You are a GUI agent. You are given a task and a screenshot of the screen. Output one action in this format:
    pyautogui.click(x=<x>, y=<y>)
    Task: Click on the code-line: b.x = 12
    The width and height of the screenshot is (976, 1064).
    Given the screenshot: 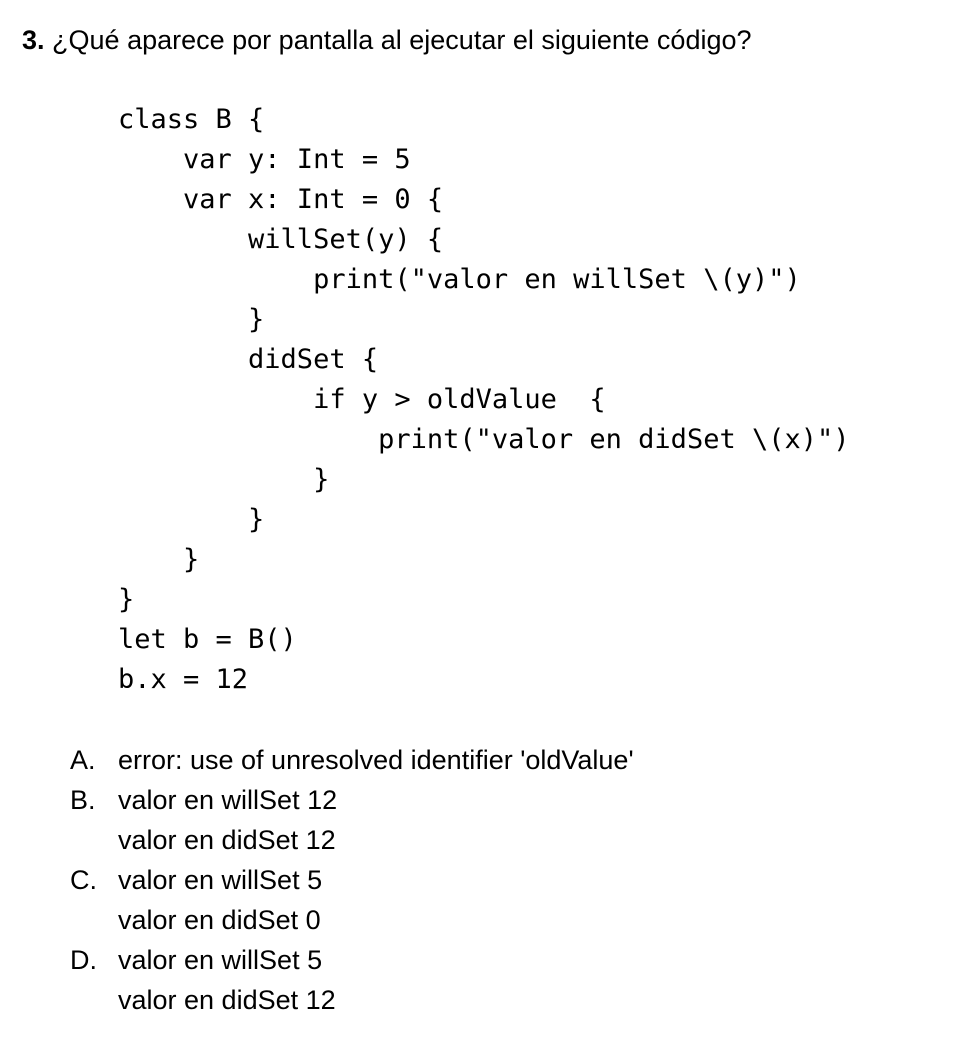 What is the action you would take?
    pyautogui.click(x=183, y=679)
    